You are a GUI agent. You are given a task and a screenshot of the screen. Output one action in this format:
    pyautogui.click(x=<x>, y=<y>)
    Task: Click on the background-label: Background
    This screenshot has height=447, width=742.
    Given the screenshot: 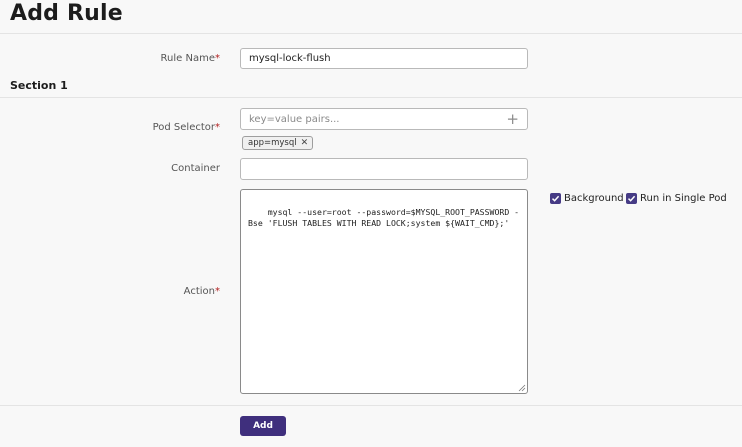 What is the action you would take?
    pyautogui.click(x=594, y=198)
    